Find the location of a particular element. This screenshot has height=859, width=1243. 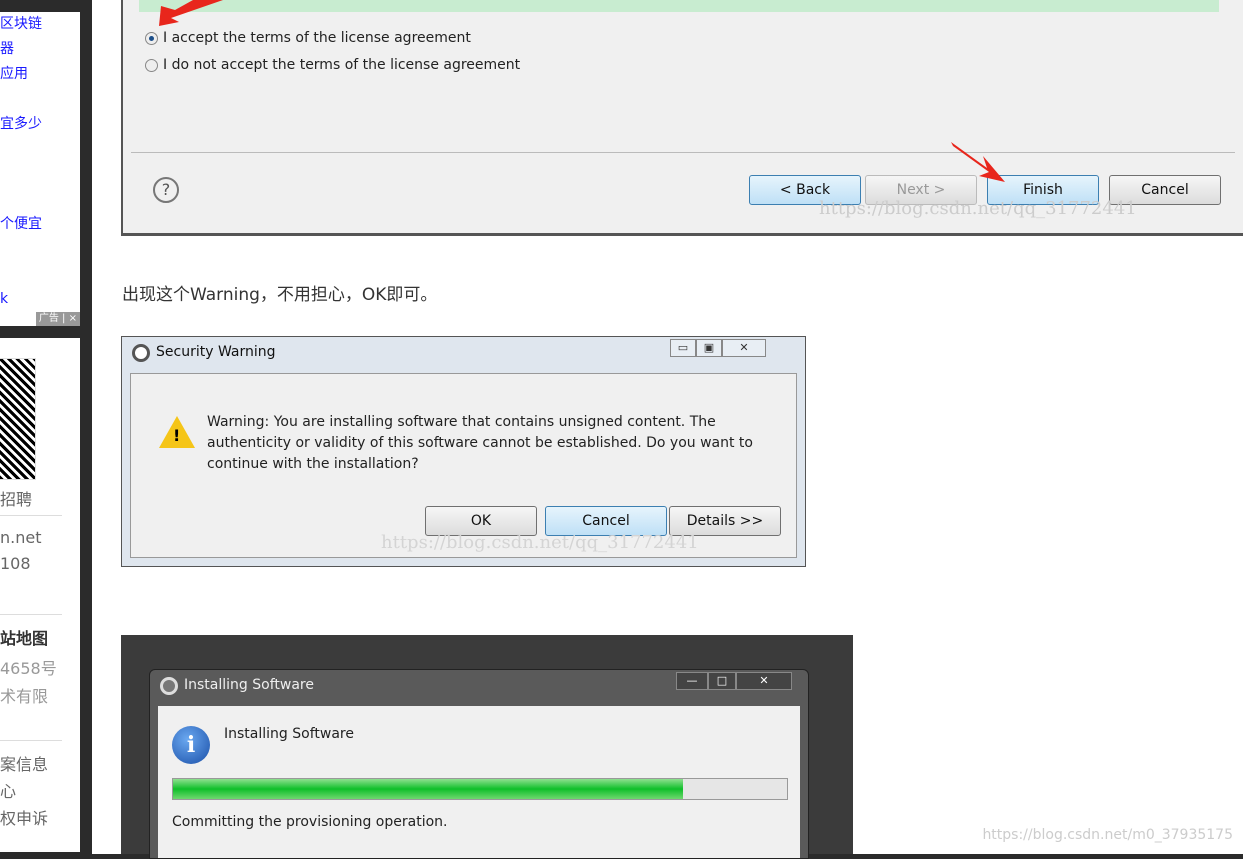

progress-bar is located at coordinates (480, 789).